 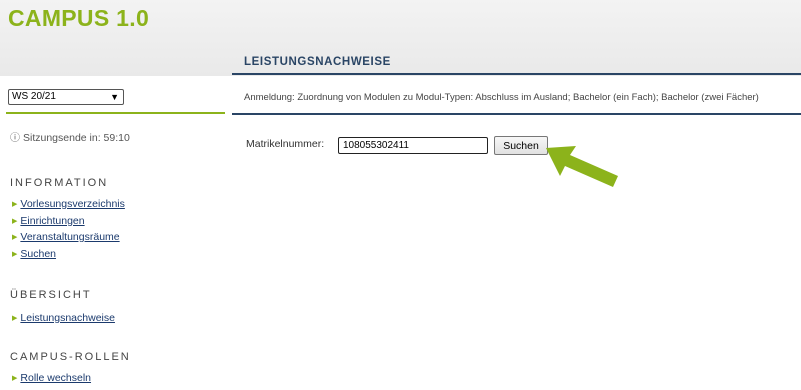 What do you see at coordinates (413, 145) in the screenshot?
I see `matrikelnummer-input` at bounding box center [413, 145].